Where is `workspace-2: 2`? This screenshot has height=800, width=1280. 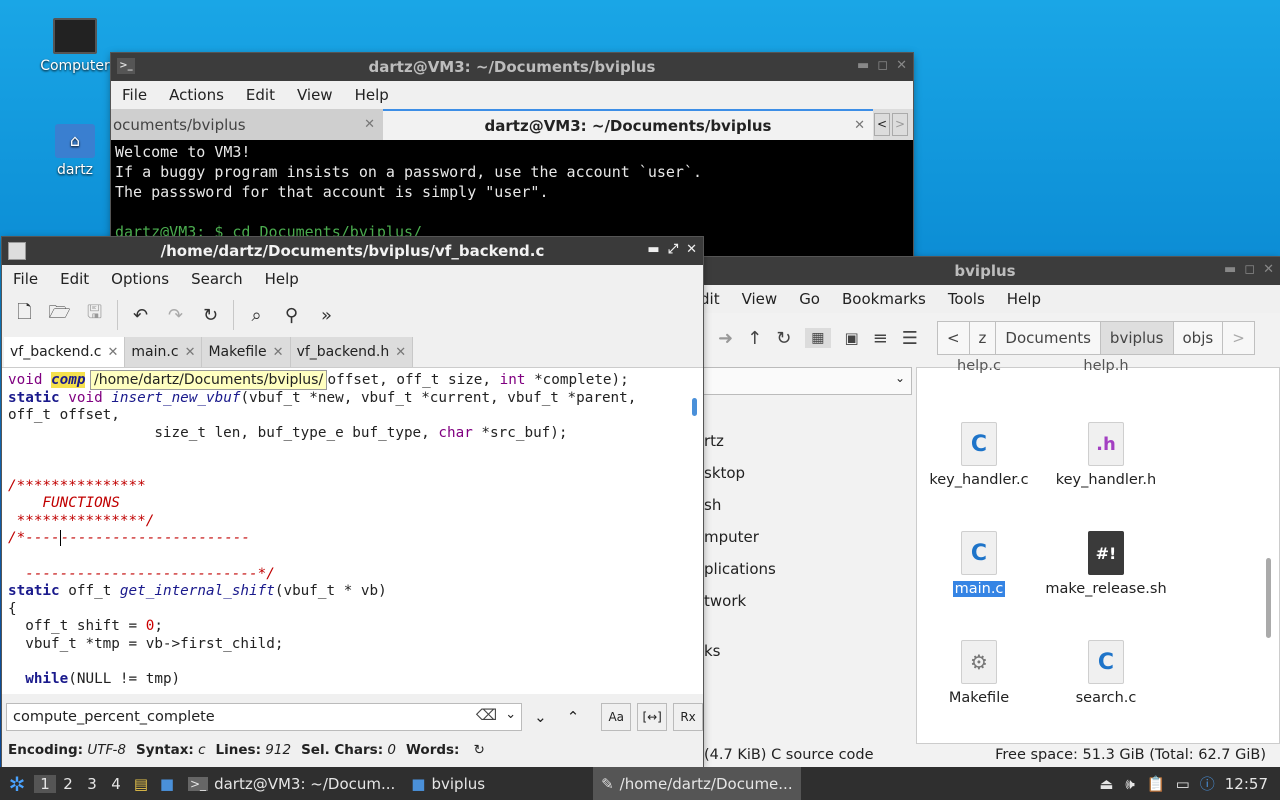
workspace-2: 2 is located at coordinates (68, 784).